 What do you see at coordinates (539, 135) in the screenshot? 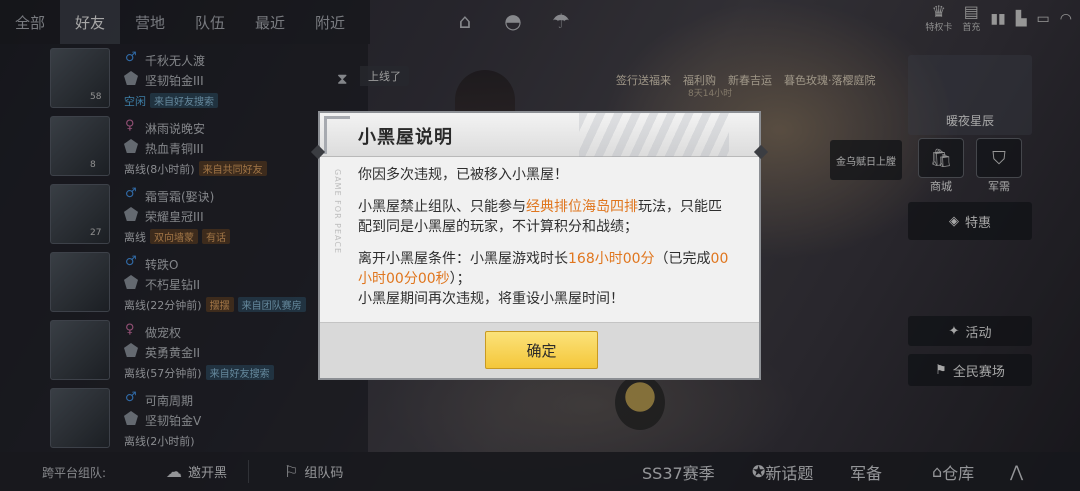
I see `dialog-header: 小黑屋说明` at bounding box center [539, 135].